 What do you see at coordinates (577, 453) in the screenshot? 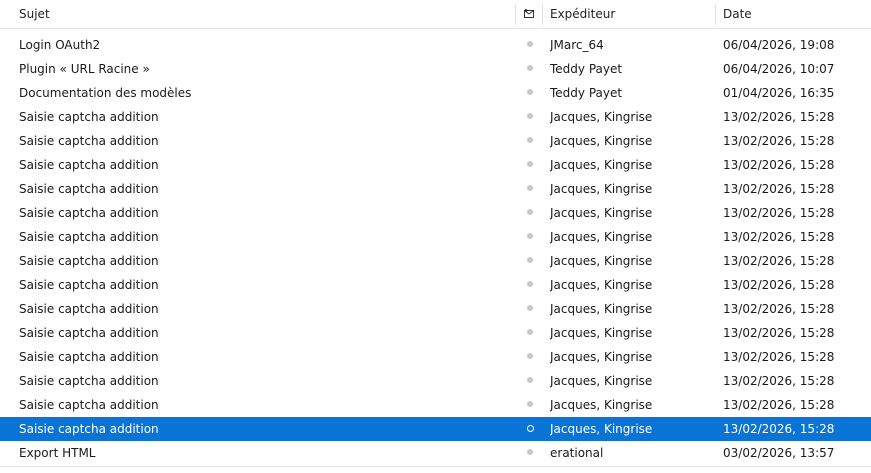
I see `message-from: erational` at bounding box center [577, 453].